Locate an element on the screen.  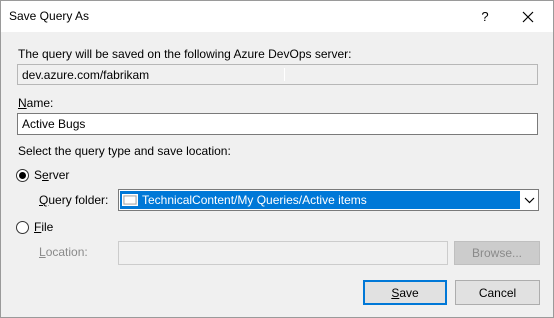
cancel-button: Cancel is located at coordinates (497, 292).